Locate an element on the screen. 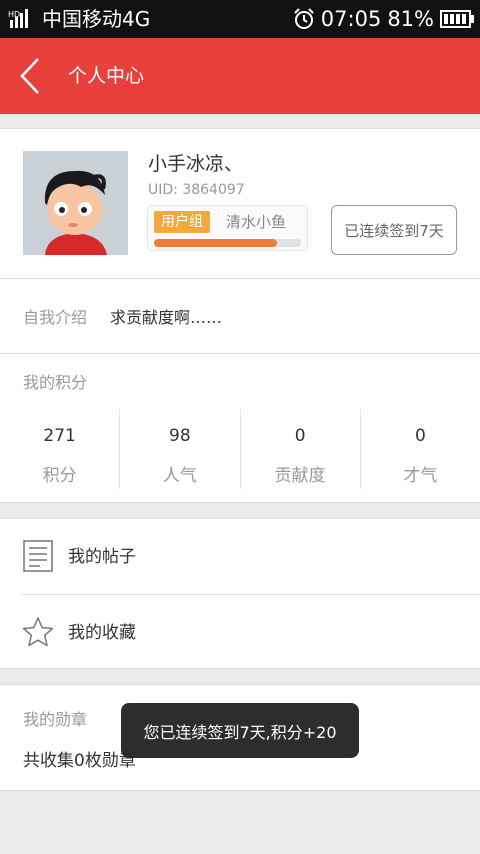  svg-text: HD is located at coordinates (14, 14).